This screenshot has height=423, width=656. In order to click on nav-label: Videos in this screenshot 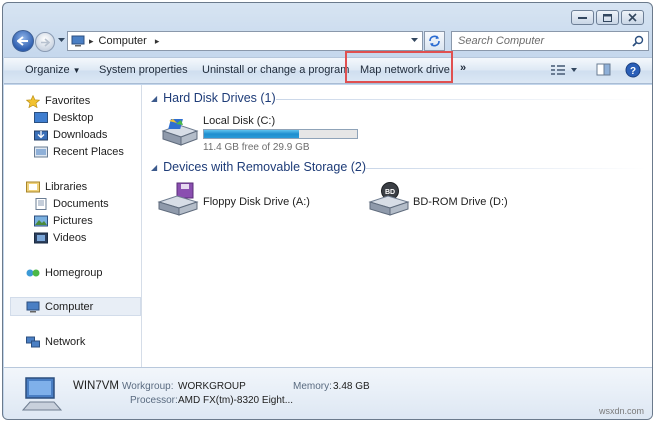, I will do `click(70, 238)`.